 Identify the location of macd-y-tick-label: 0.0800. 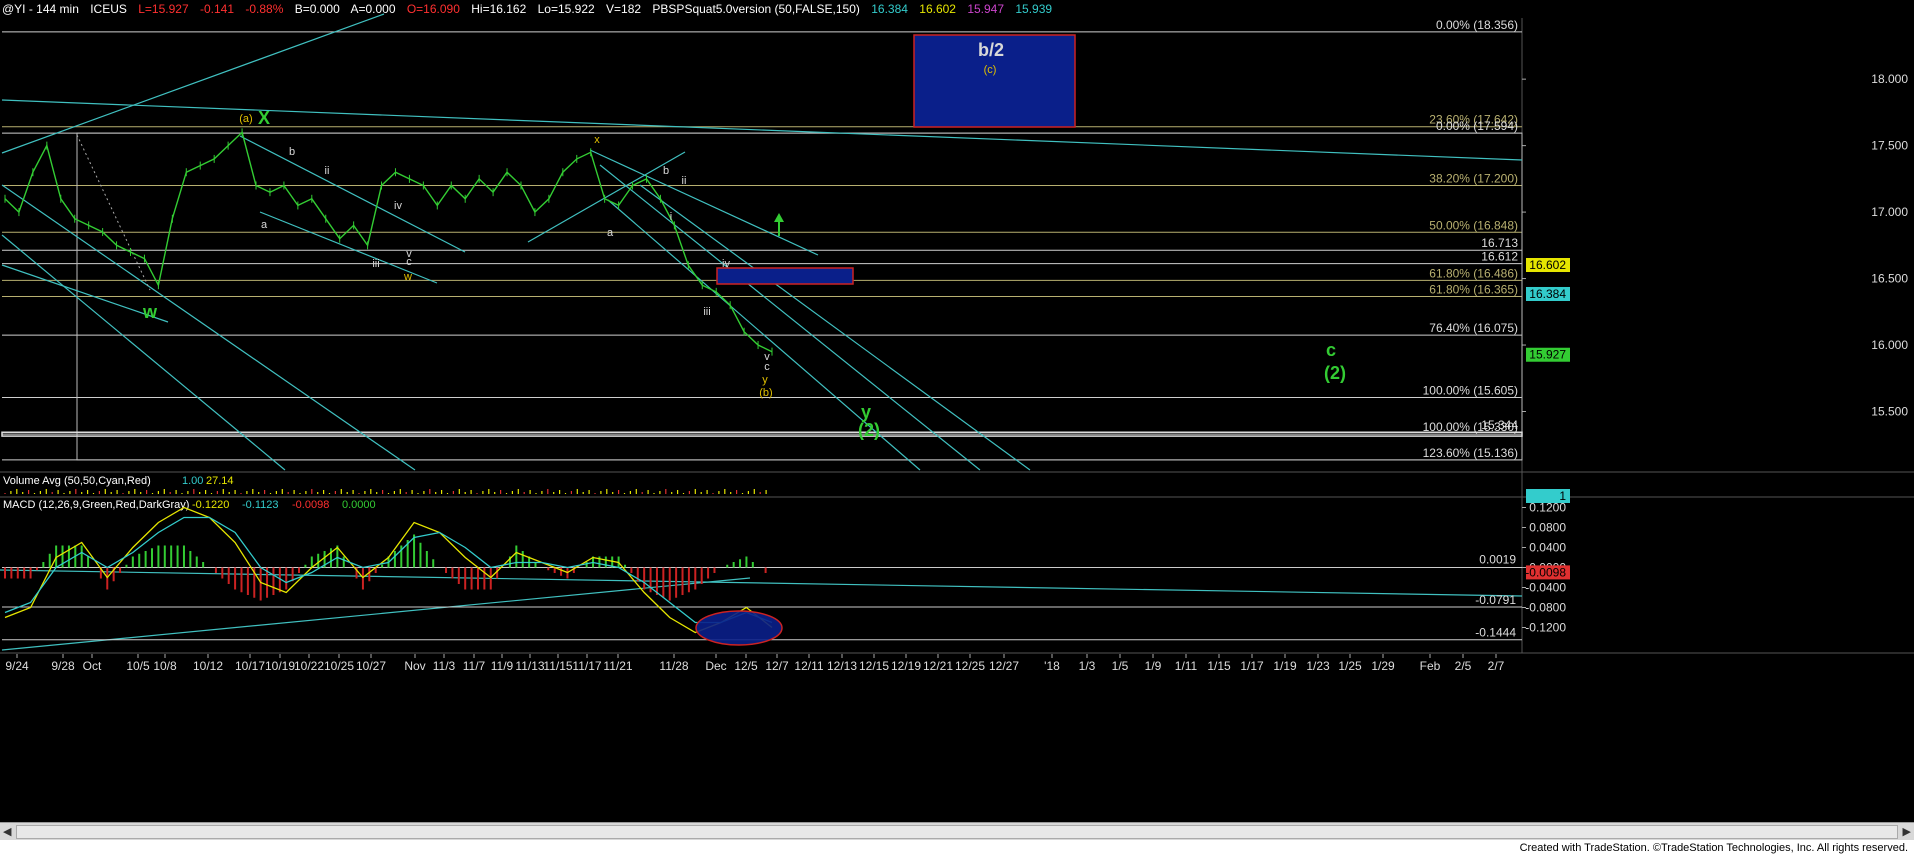
(1547, 528).